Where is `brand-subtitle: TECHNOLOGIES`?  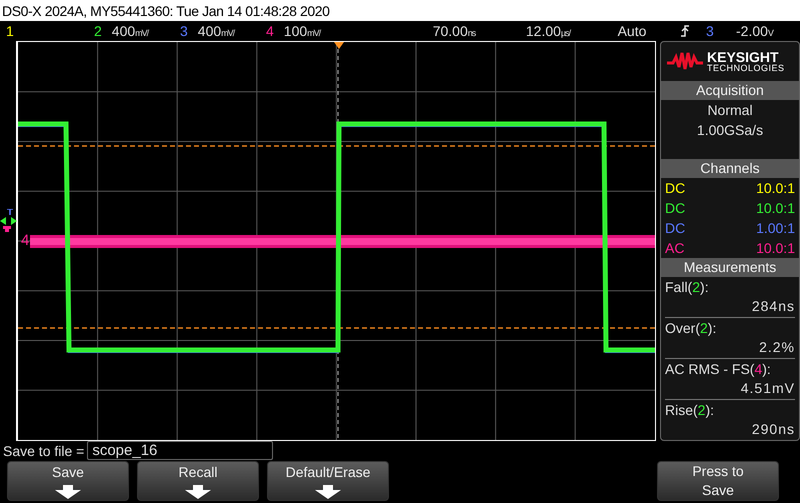 brand-subtitle: TECHNOLOGIES is located at coordinates (746, 68).